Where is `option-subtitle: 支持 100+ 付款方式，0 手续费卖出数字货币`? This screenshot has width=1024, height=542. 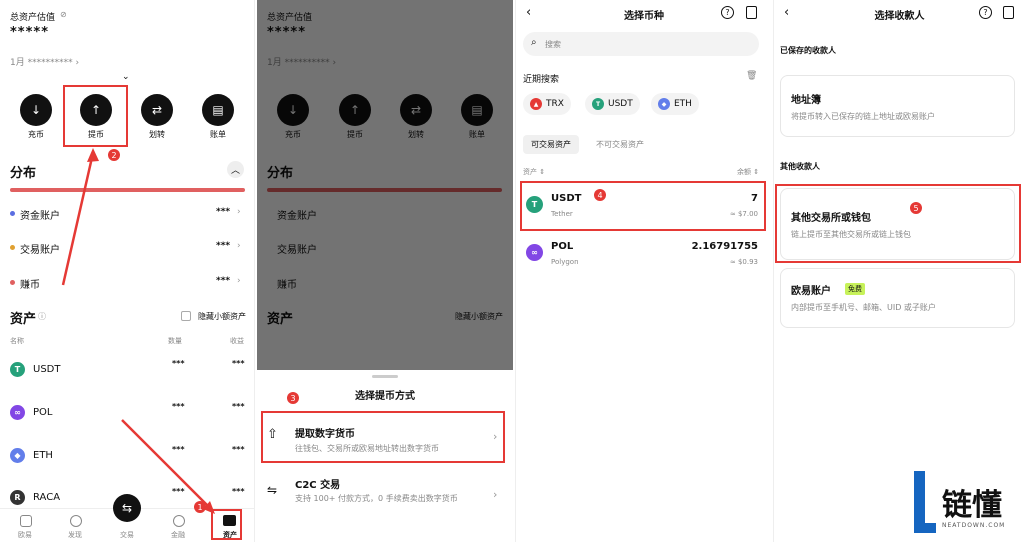 option-subtitle: 支持 100+ 付款方式，0 手续费卖出数字货币 is located at coordinates (376, 498).